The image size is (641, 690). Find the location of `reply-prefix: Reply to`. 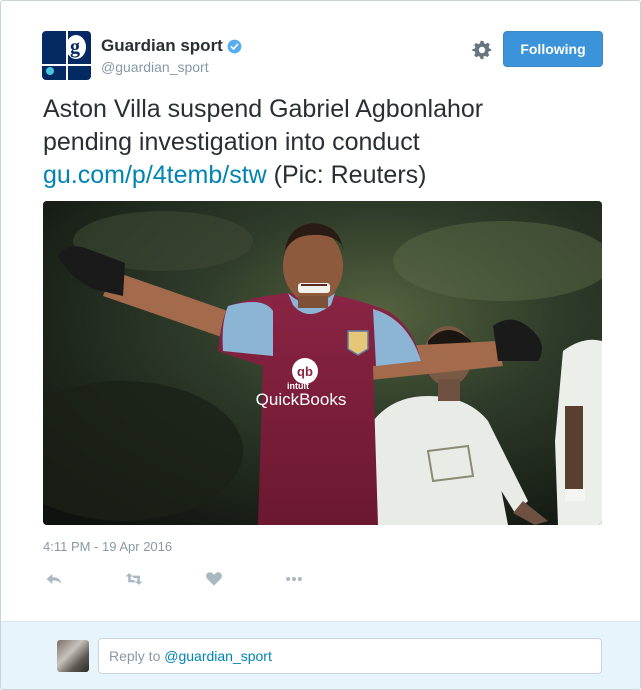

reply-prefix: Reply to is located at coordinates (137, 656).